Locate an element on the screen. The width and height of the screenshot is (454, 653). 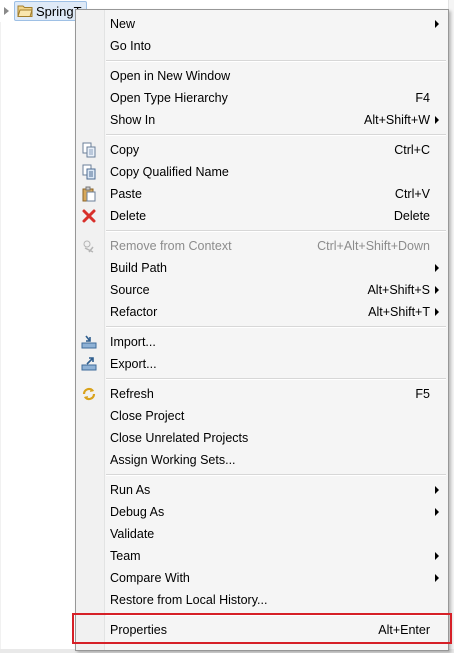
menu-item-source: Source Alt+Shift+S is located at coordinates (262, 290).